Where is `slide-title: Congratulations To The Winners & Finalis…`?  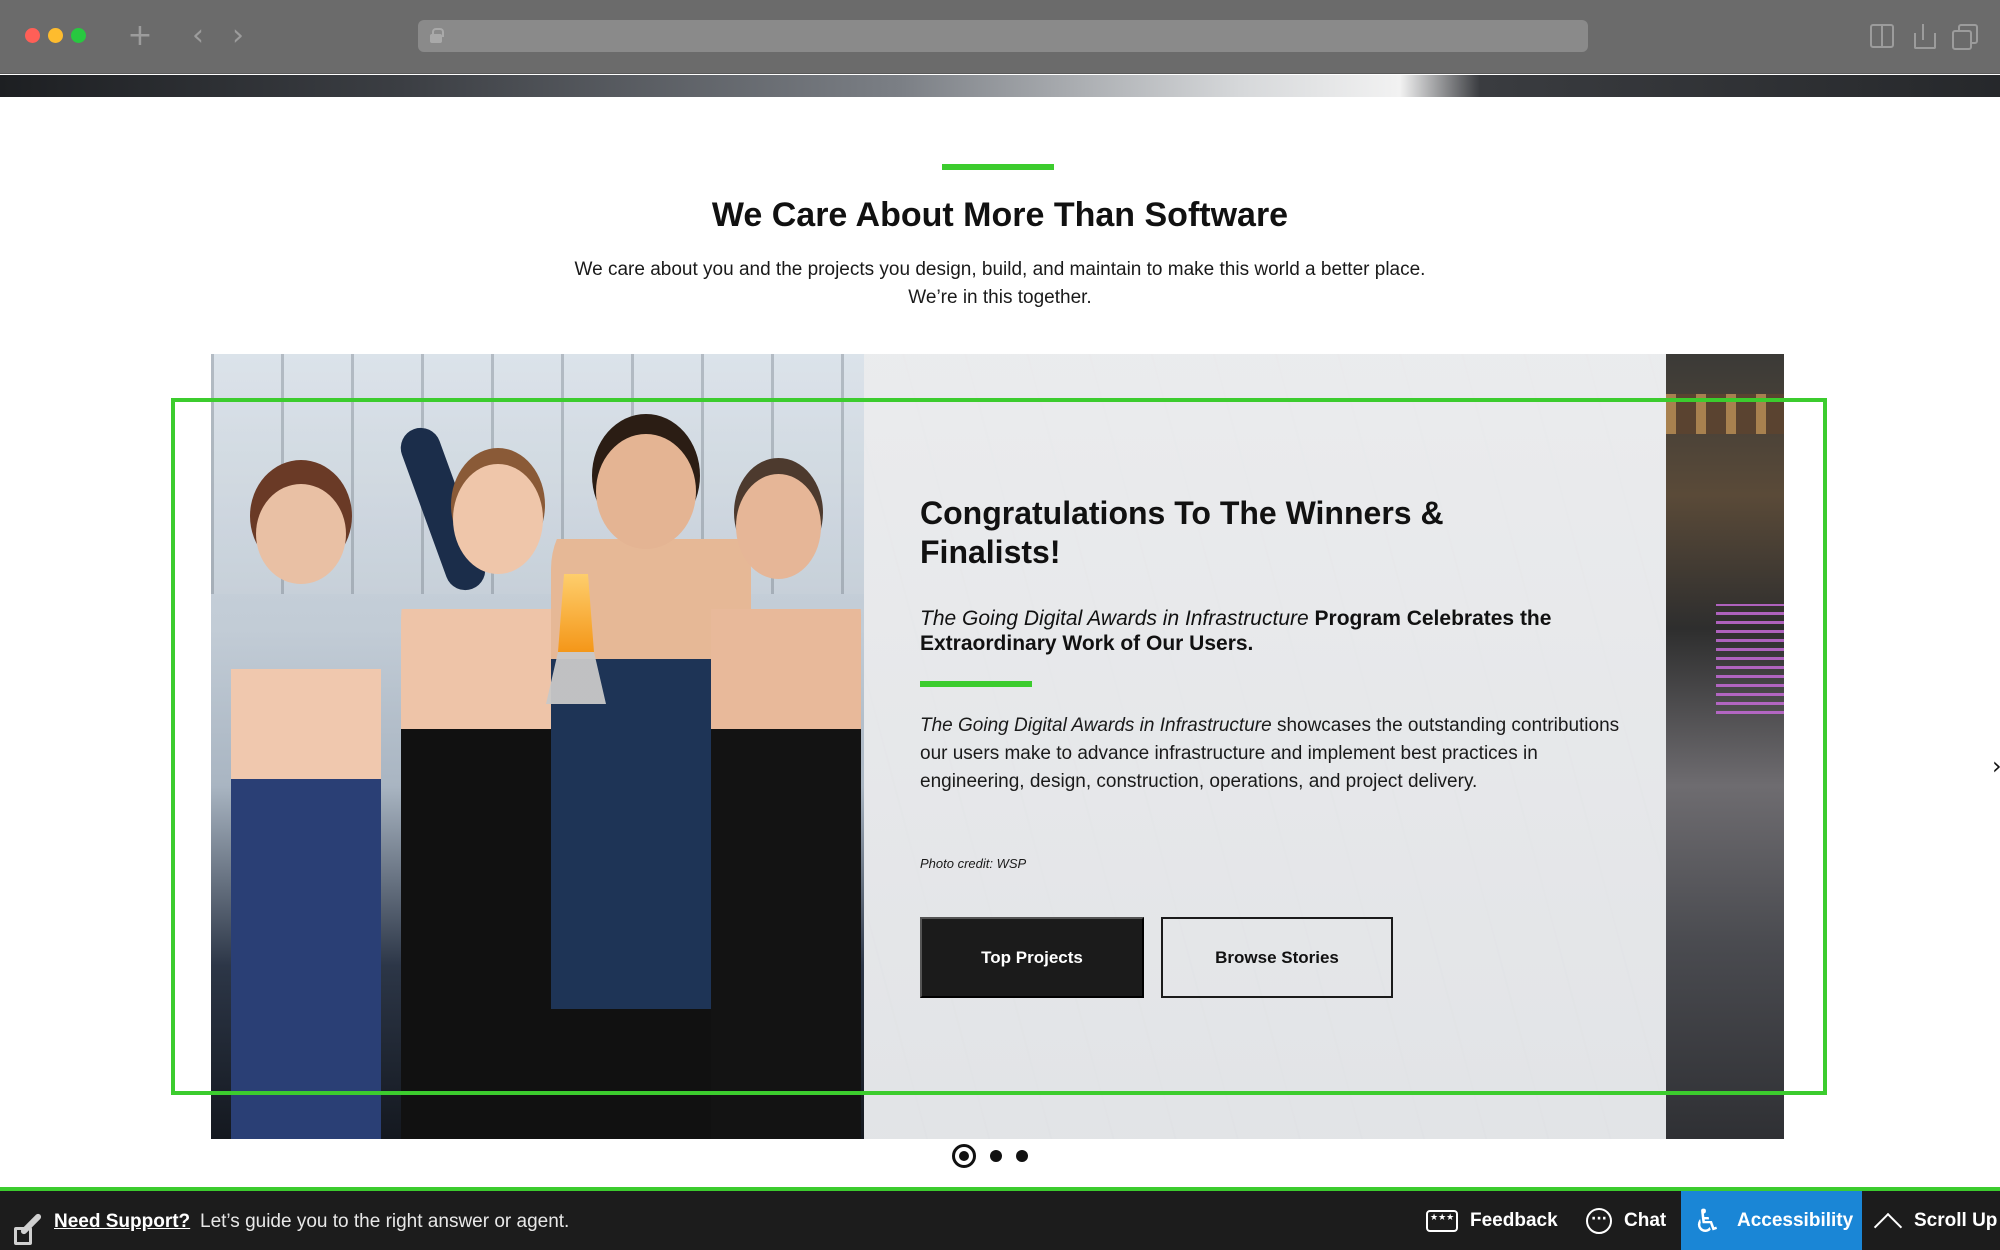 slide-title: Congratulations To The Winners & Finalis… is located at coordinates (1182, 532).